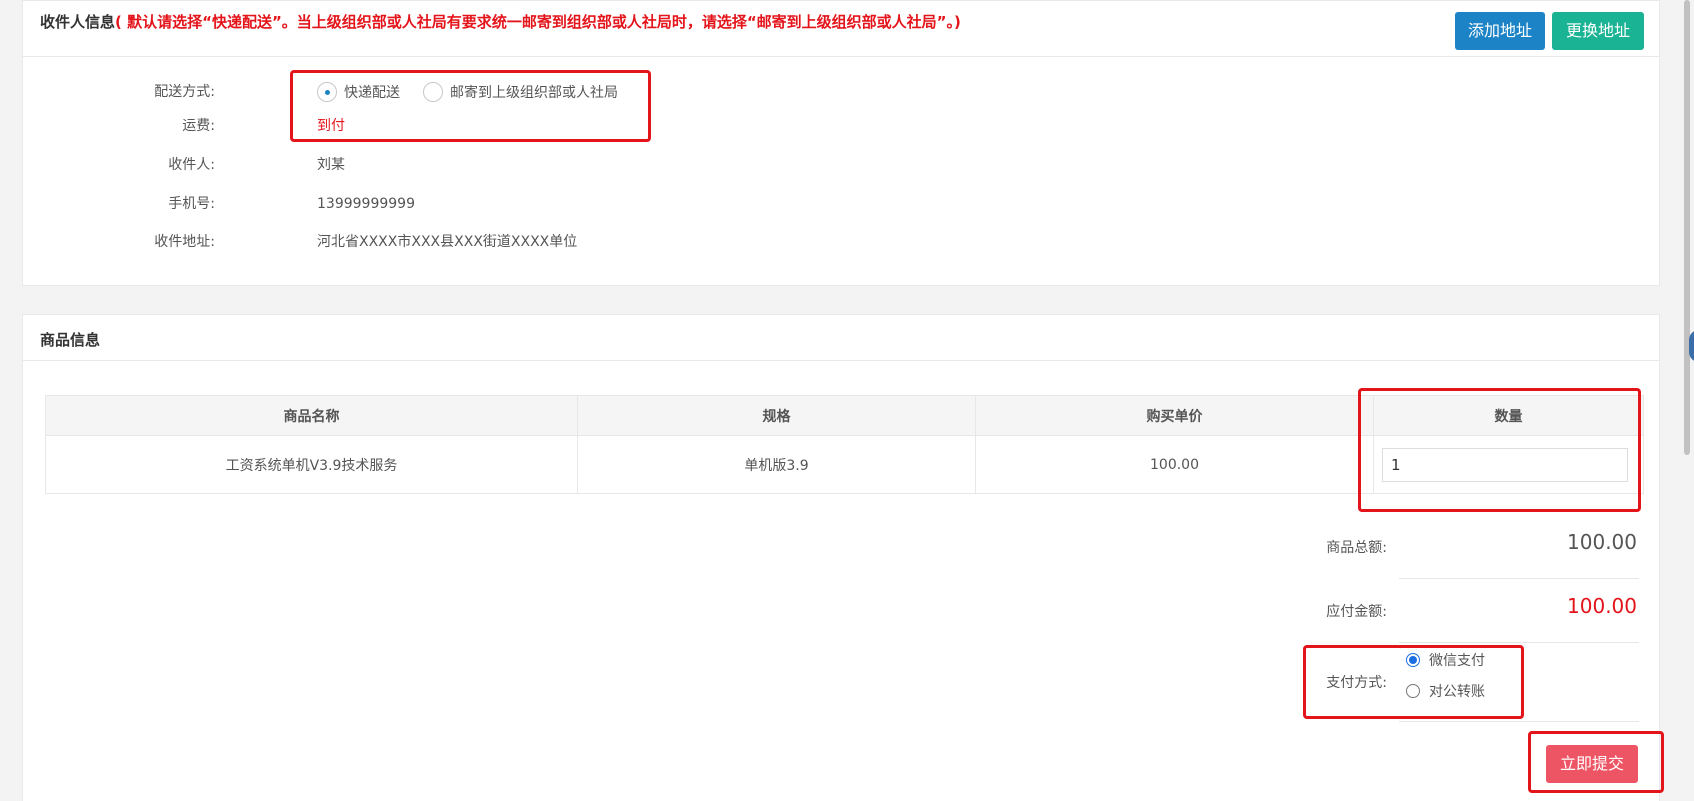 Image resolution: width=1694 pixels, height=801 pixels. What do you see at coordinates (447, 242) in the screenshot?
I see `address-value: 河北省XXXX市XXX县XXX街道XXXX单位` at bounding box center [447, 242].